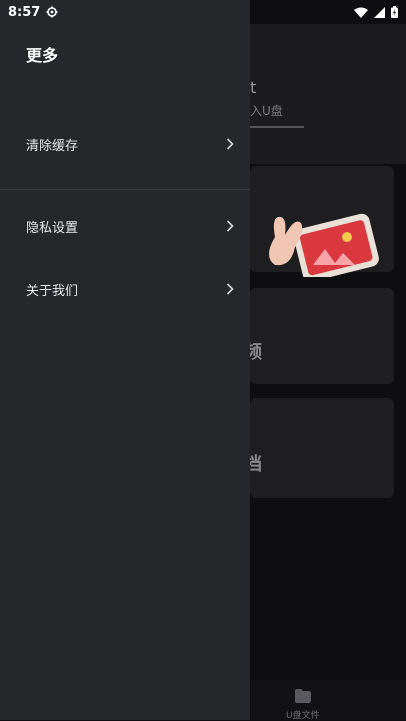 This screenshot has width=406, height=721. Describe the element at coordinates (361, 12) in the screenshot. I see `wifi-icon` at that location.